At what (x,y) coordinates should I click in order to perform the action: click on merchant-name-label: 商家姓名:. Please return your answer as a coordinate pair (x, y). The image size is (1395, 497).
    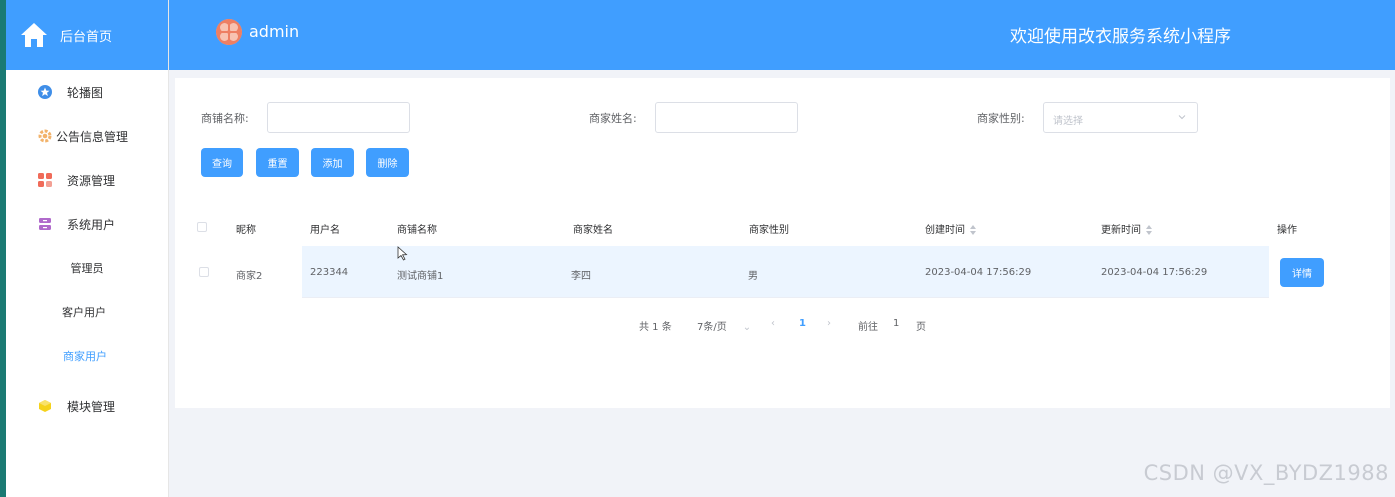
    Looking at the image, I should click on (613, 118).